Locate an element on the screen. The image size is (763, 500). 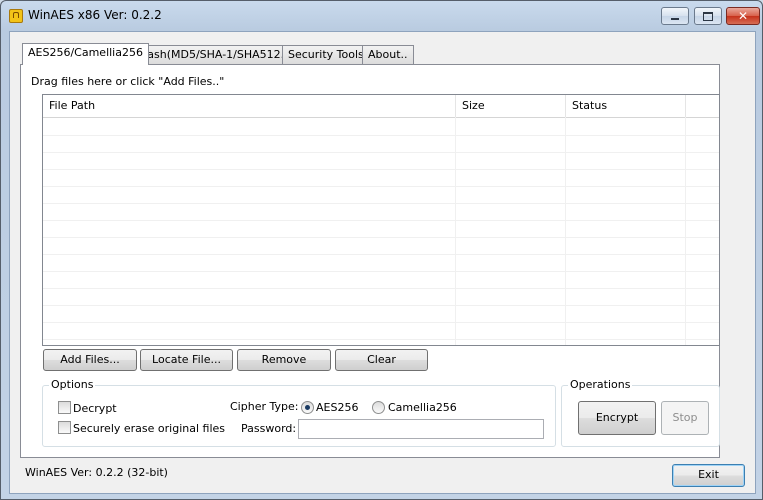
aes256-radio is located at coordinates (307, 407).